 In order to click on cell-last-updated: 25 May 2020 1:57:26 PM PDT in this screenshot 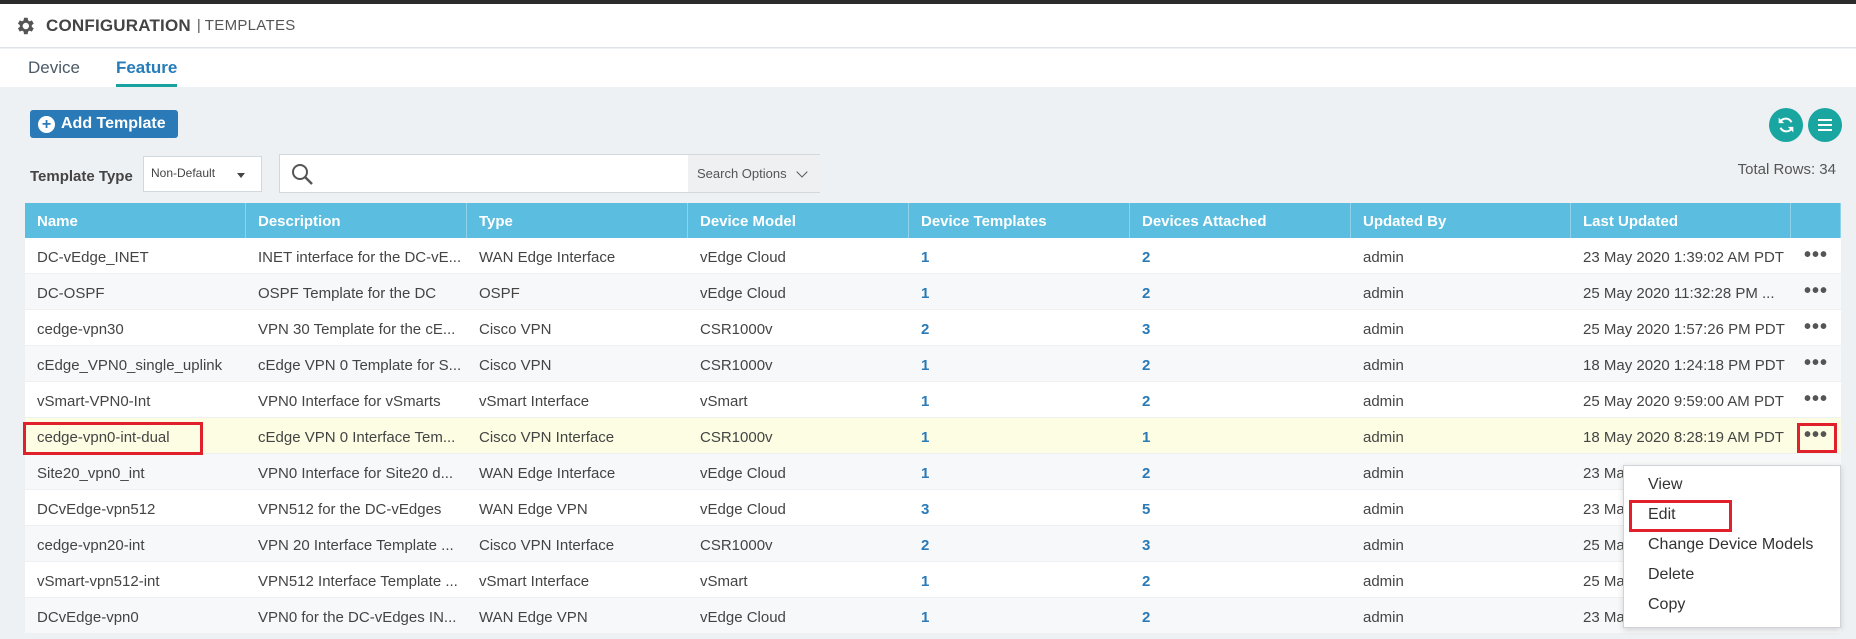, I will do `click(1684, 329)`.